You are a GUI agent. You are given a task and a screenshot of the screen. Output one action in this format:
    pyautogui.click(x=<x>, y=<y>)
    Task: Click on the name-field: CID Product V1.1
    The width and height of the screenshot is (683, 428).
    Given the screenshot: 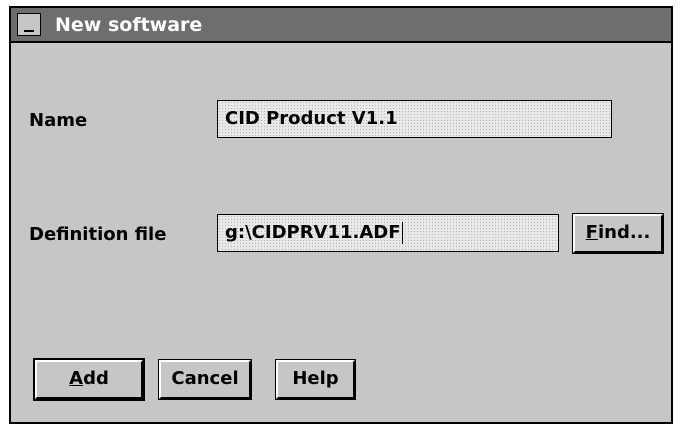 What is the action you would take?
    pyautogui.click(x=414, y=119)
    